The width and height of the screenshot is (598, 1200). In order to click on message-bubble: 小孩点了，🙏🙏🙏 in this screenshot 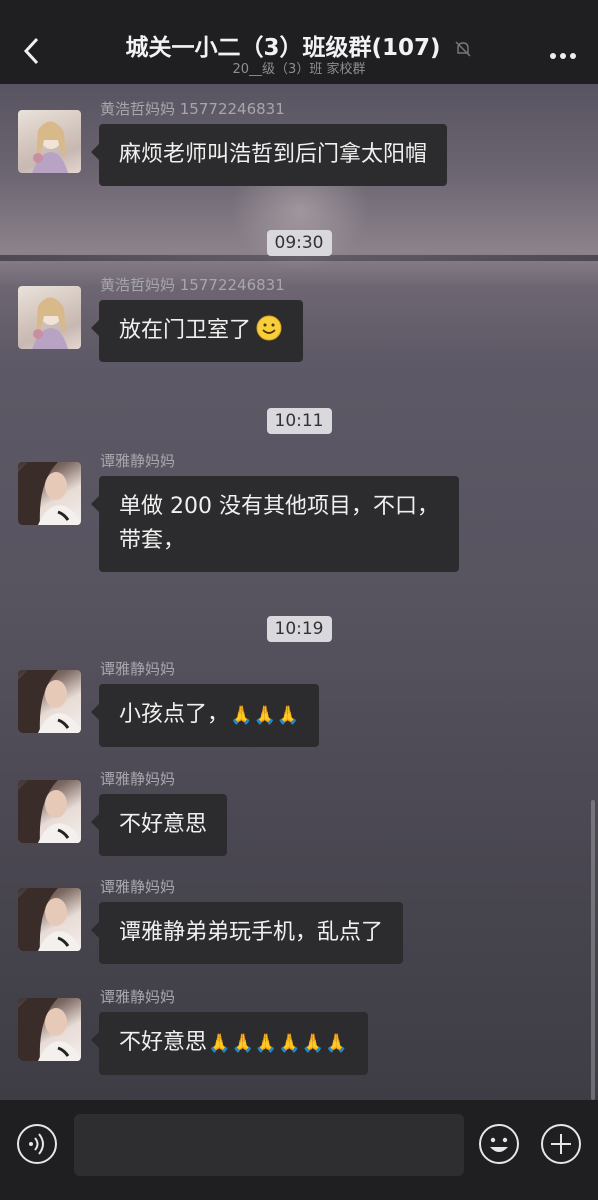, I will do `click(205, 715)`.